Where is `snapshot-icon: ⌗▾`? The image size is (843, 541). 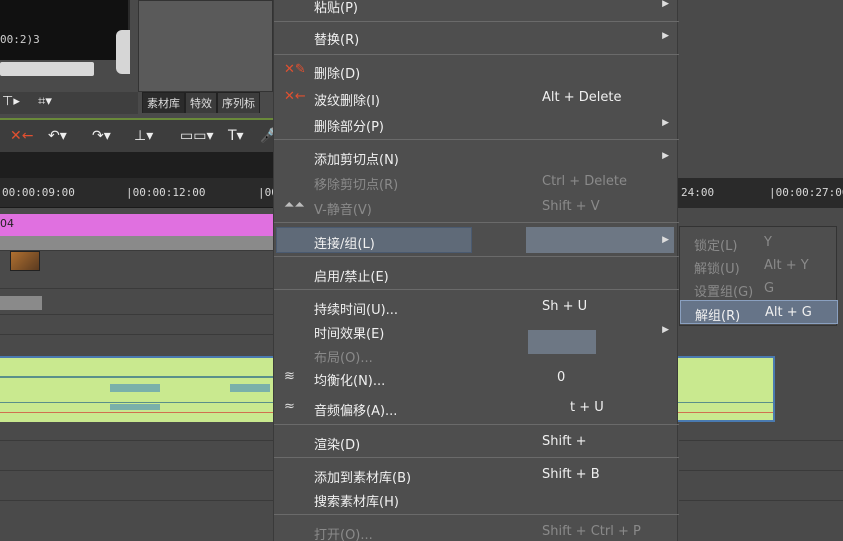 snapshot-icon: ⌗▾ is located at coordinates (45, 101).